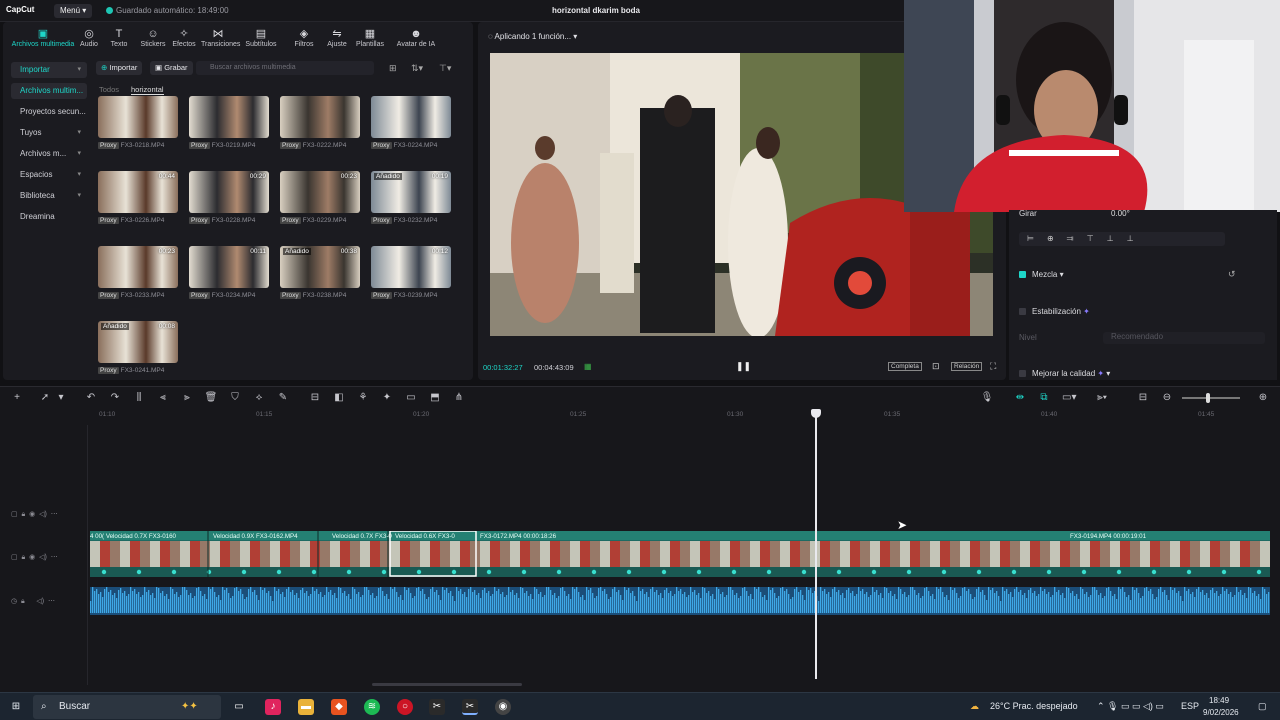  Describe the element at coordinates (1022, 373) in the screenshot. I see `enhance-checkbox` at that location.